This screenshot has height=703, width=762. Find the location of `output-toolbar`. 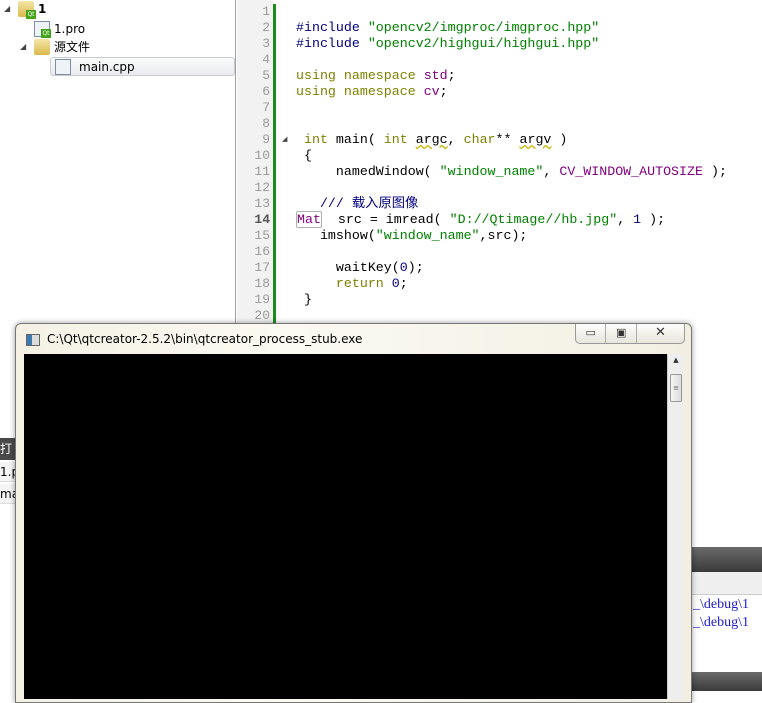

output-toolbar is located at coordinates (726, 583).